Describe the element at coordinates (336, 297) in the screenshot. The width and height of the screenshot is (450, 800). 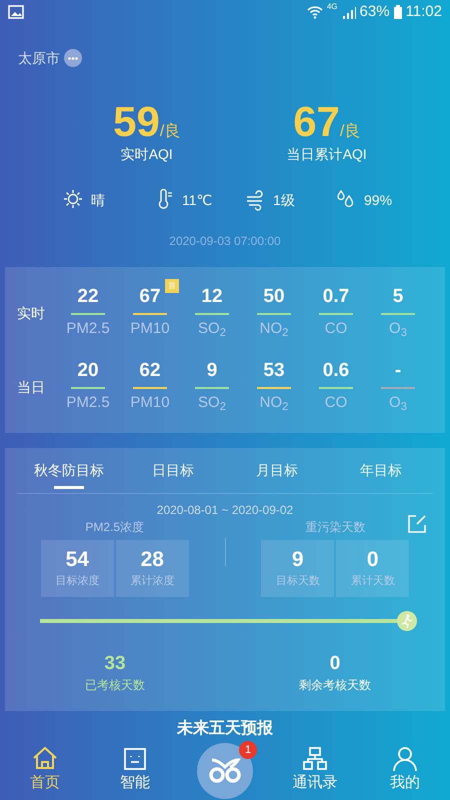
I see `pollutant-value: 0.7` at that location.